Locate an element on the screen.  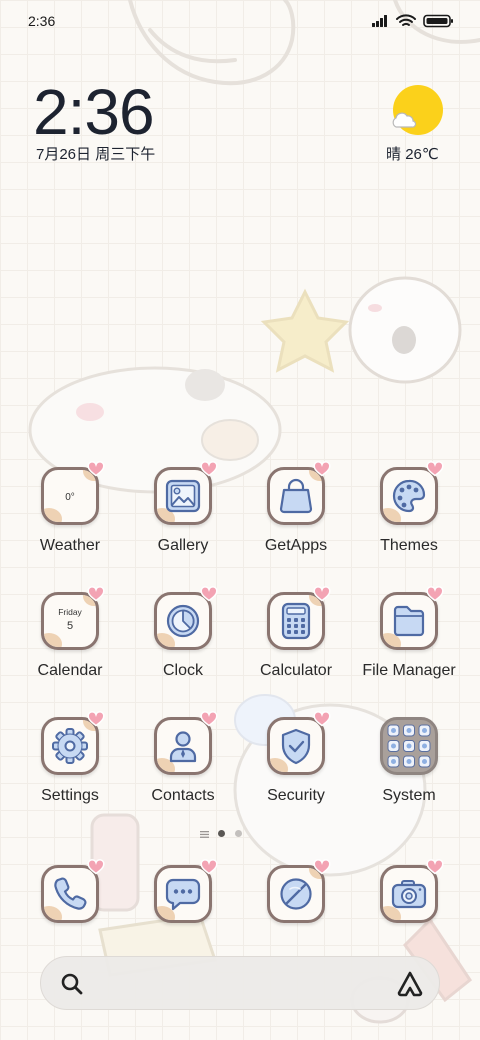
app-security: Security is located at coordinates (296, 760).